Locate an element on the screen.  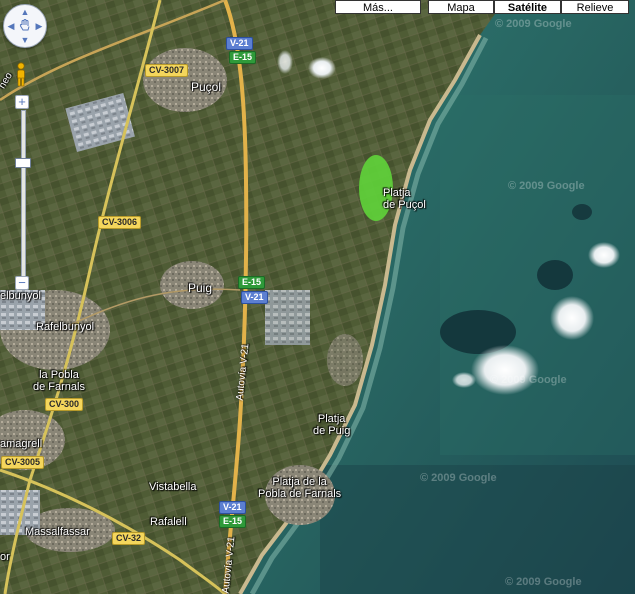
place-label-pobla-farnals: la Pobla de Farnals is located at coordinates (59, 381).